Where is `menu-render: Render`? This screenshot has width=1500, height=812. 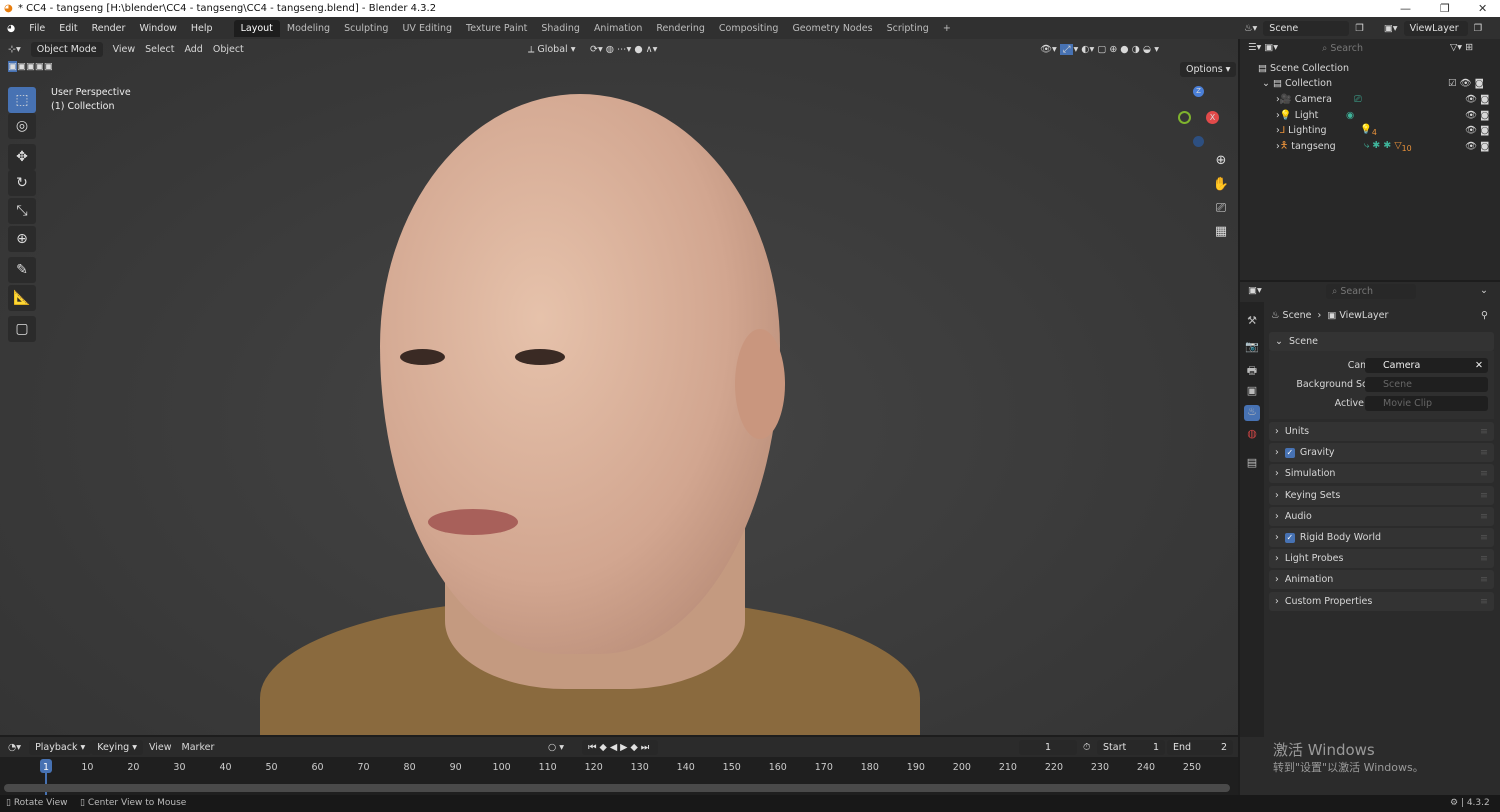 menu-render: Render is located at coordinates (109, 28).